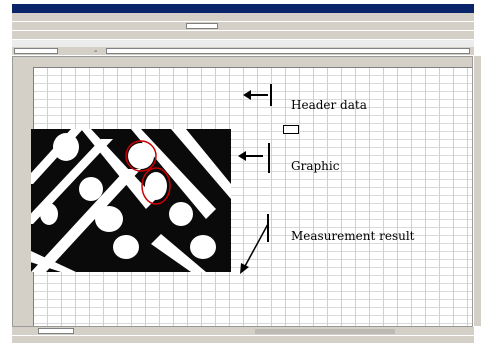  I want to click on measurement-result-label: Measurement result, so click(353, 236).